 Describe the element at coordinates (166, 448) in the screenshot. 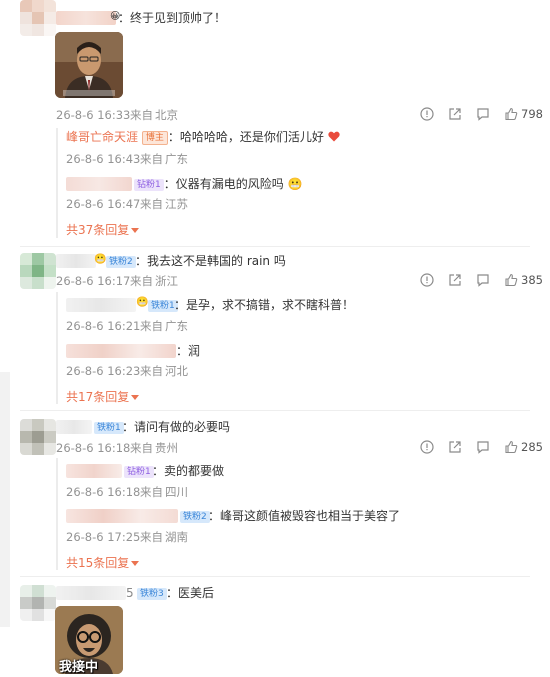

I see `comment-location: 贵州` at that location.